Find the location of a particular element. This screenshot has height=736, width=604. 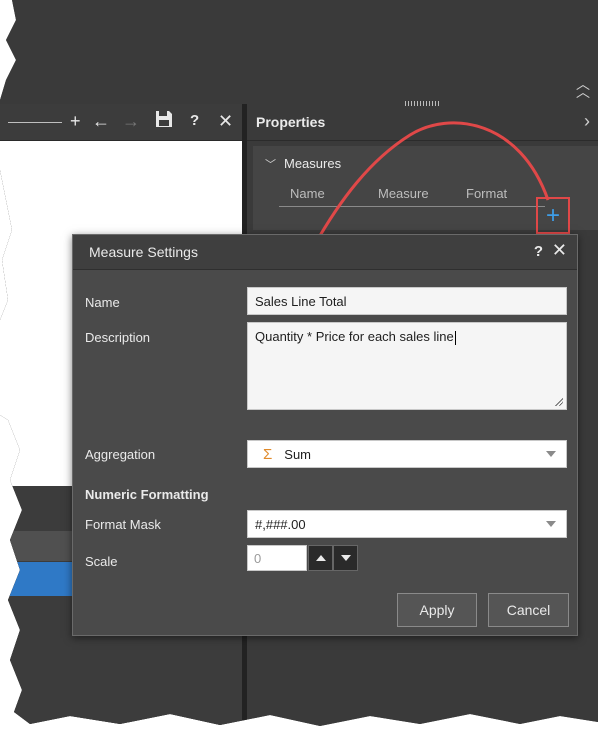

name-label: Name is located at coordinates (102, 302).